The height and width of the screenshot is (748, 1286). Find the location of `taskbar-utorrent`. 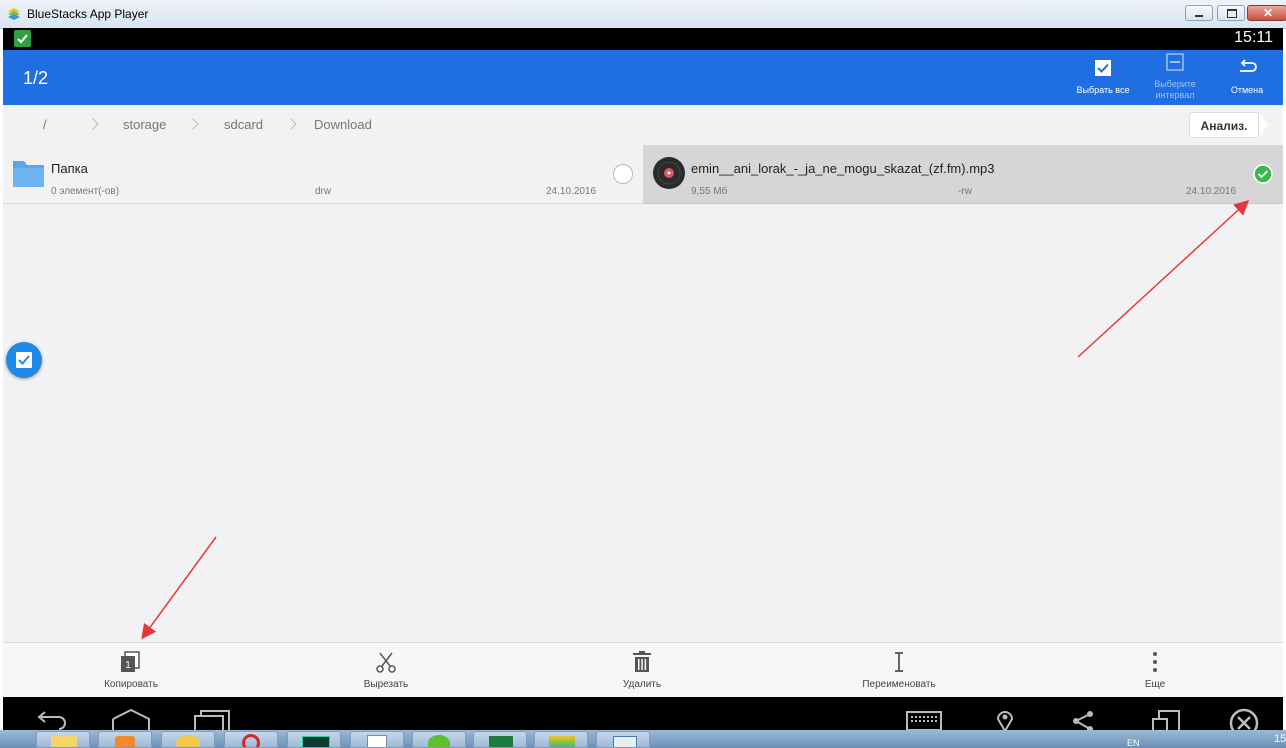

taskbar-utorrent is located at coordinates (439, 739).